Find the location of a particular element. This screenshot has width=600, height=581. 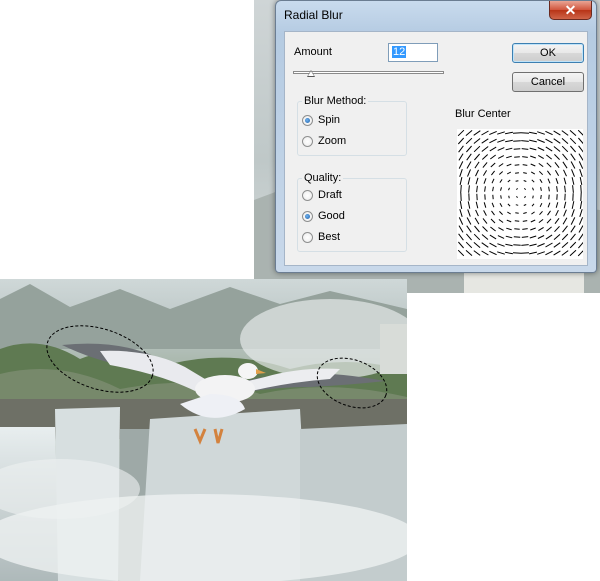

amount-slider-track is located at coordinates (368, 72).